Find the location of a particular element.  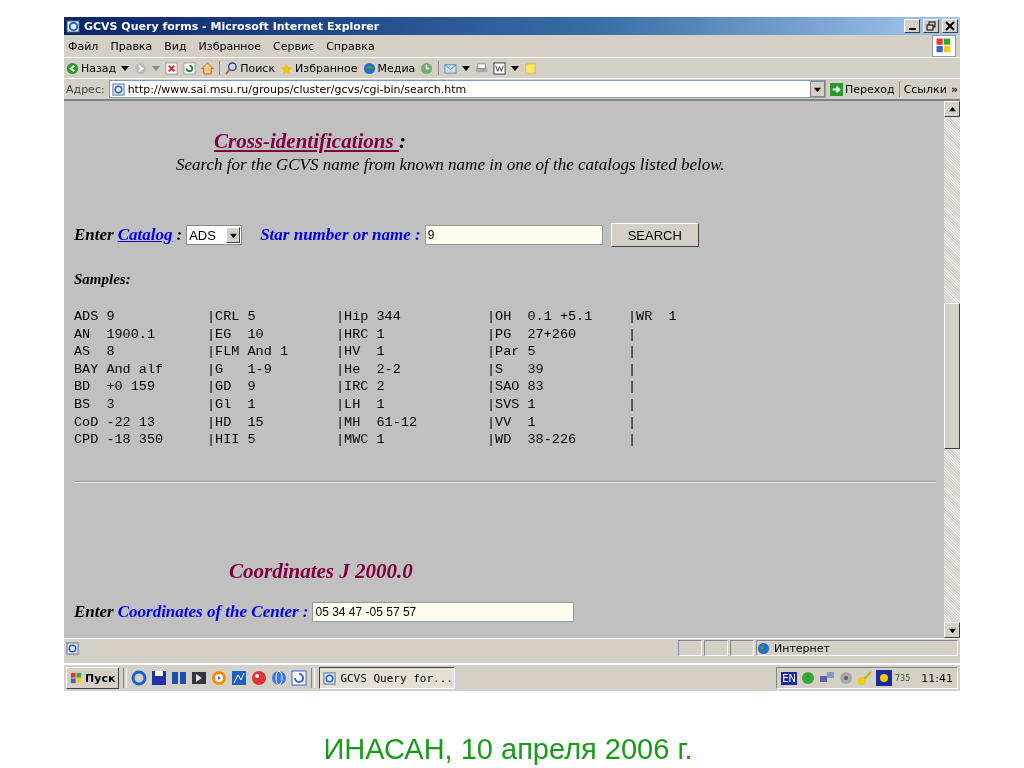

dropdown-button is located at coordinates (817, 89).